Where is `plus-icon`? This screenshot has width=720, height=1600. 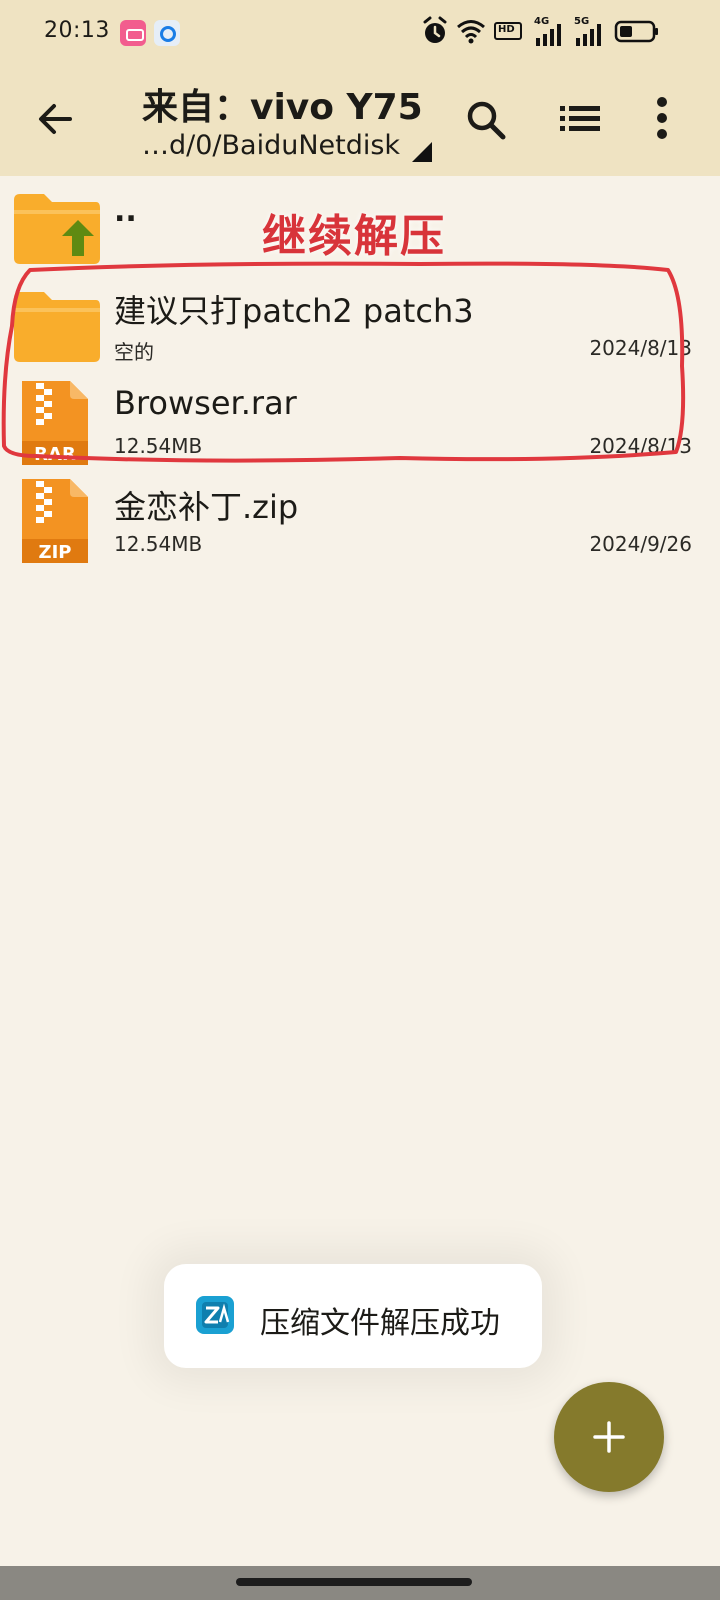 plus-icon is located at coordinates (609, 1437).